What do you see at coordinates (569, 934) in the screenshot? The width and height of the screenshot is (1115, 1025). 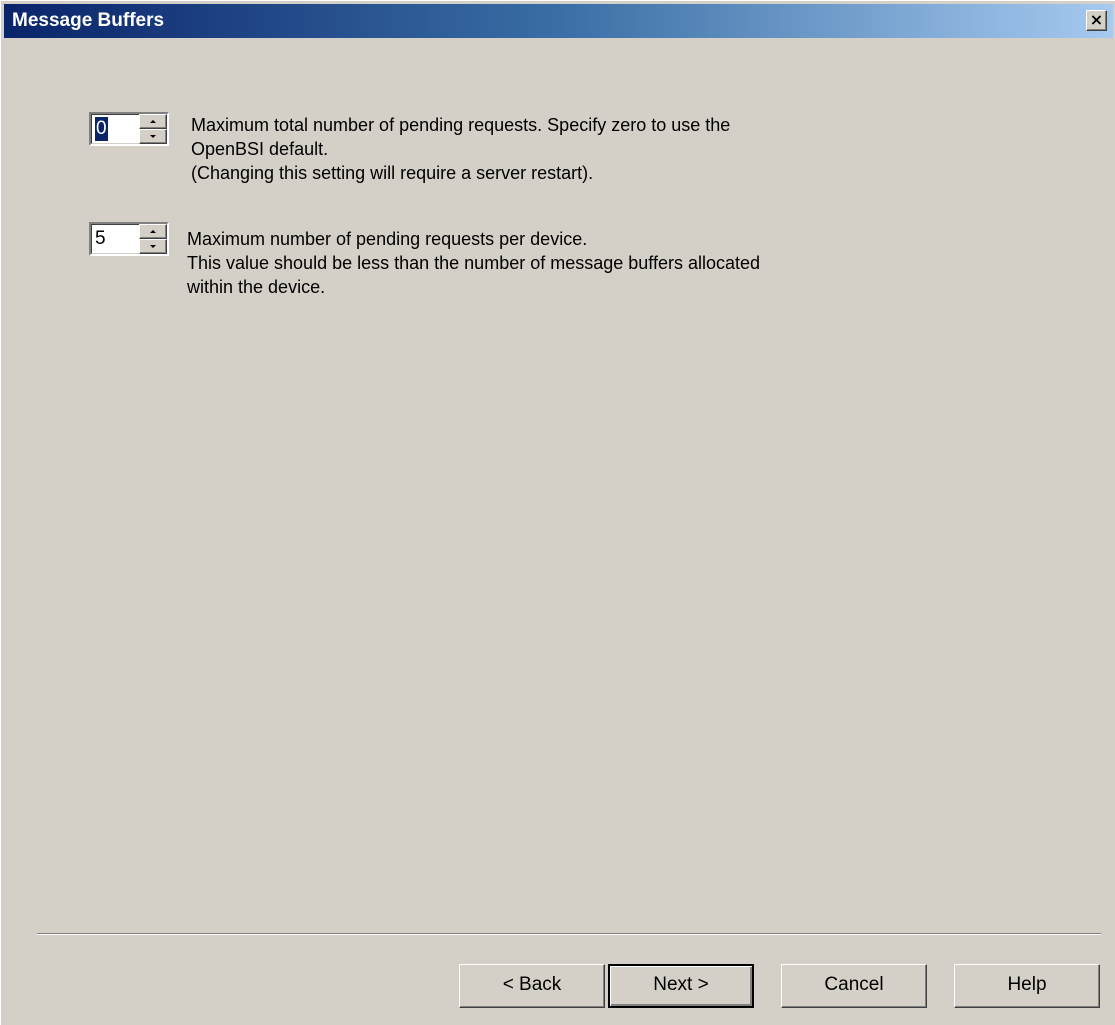 I see `separator` at bounding box center [569, 934].